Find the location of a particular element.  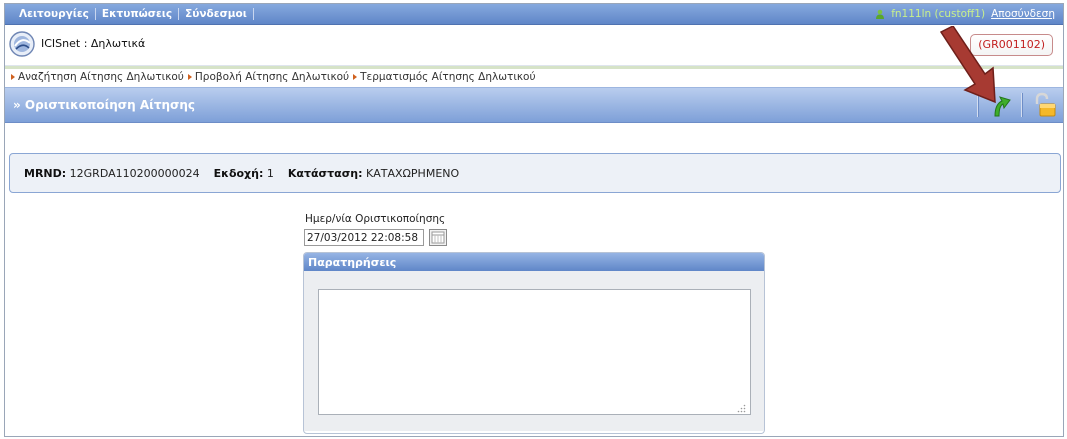

page-title: » Οριστικοποίηση Αίτησης is located at coordinates (104, 105).